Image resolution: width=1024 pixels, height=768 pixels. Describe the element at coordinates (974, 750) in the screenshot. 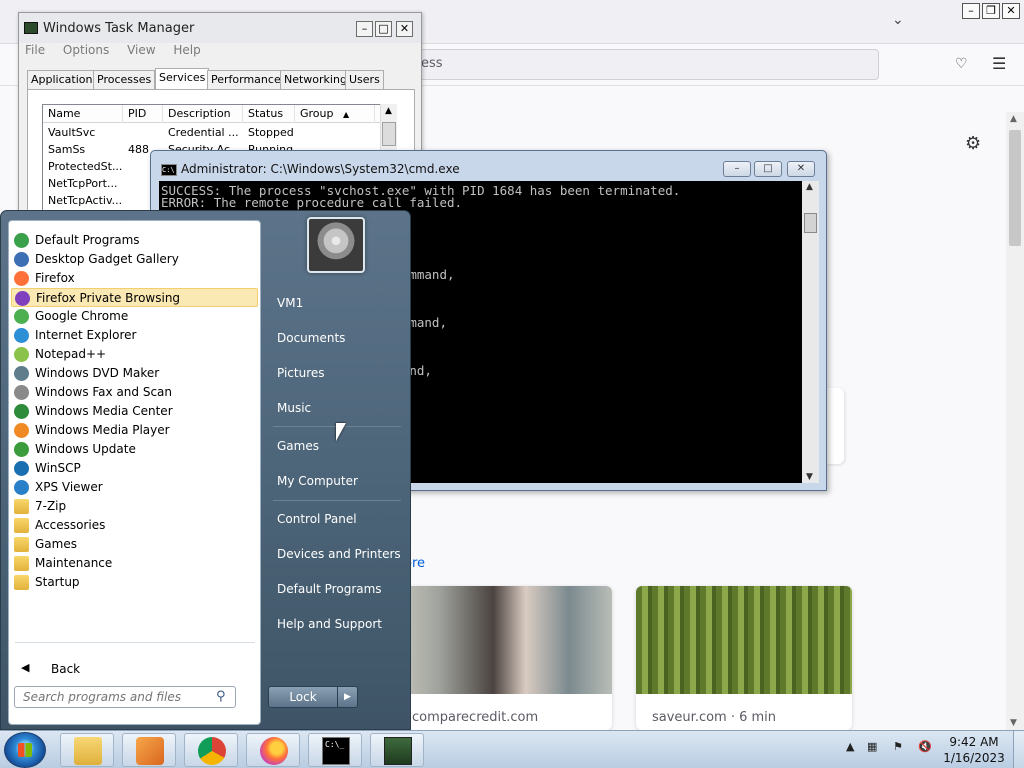

I see `clock: 9:42 AM 1/16/2023` at that location.